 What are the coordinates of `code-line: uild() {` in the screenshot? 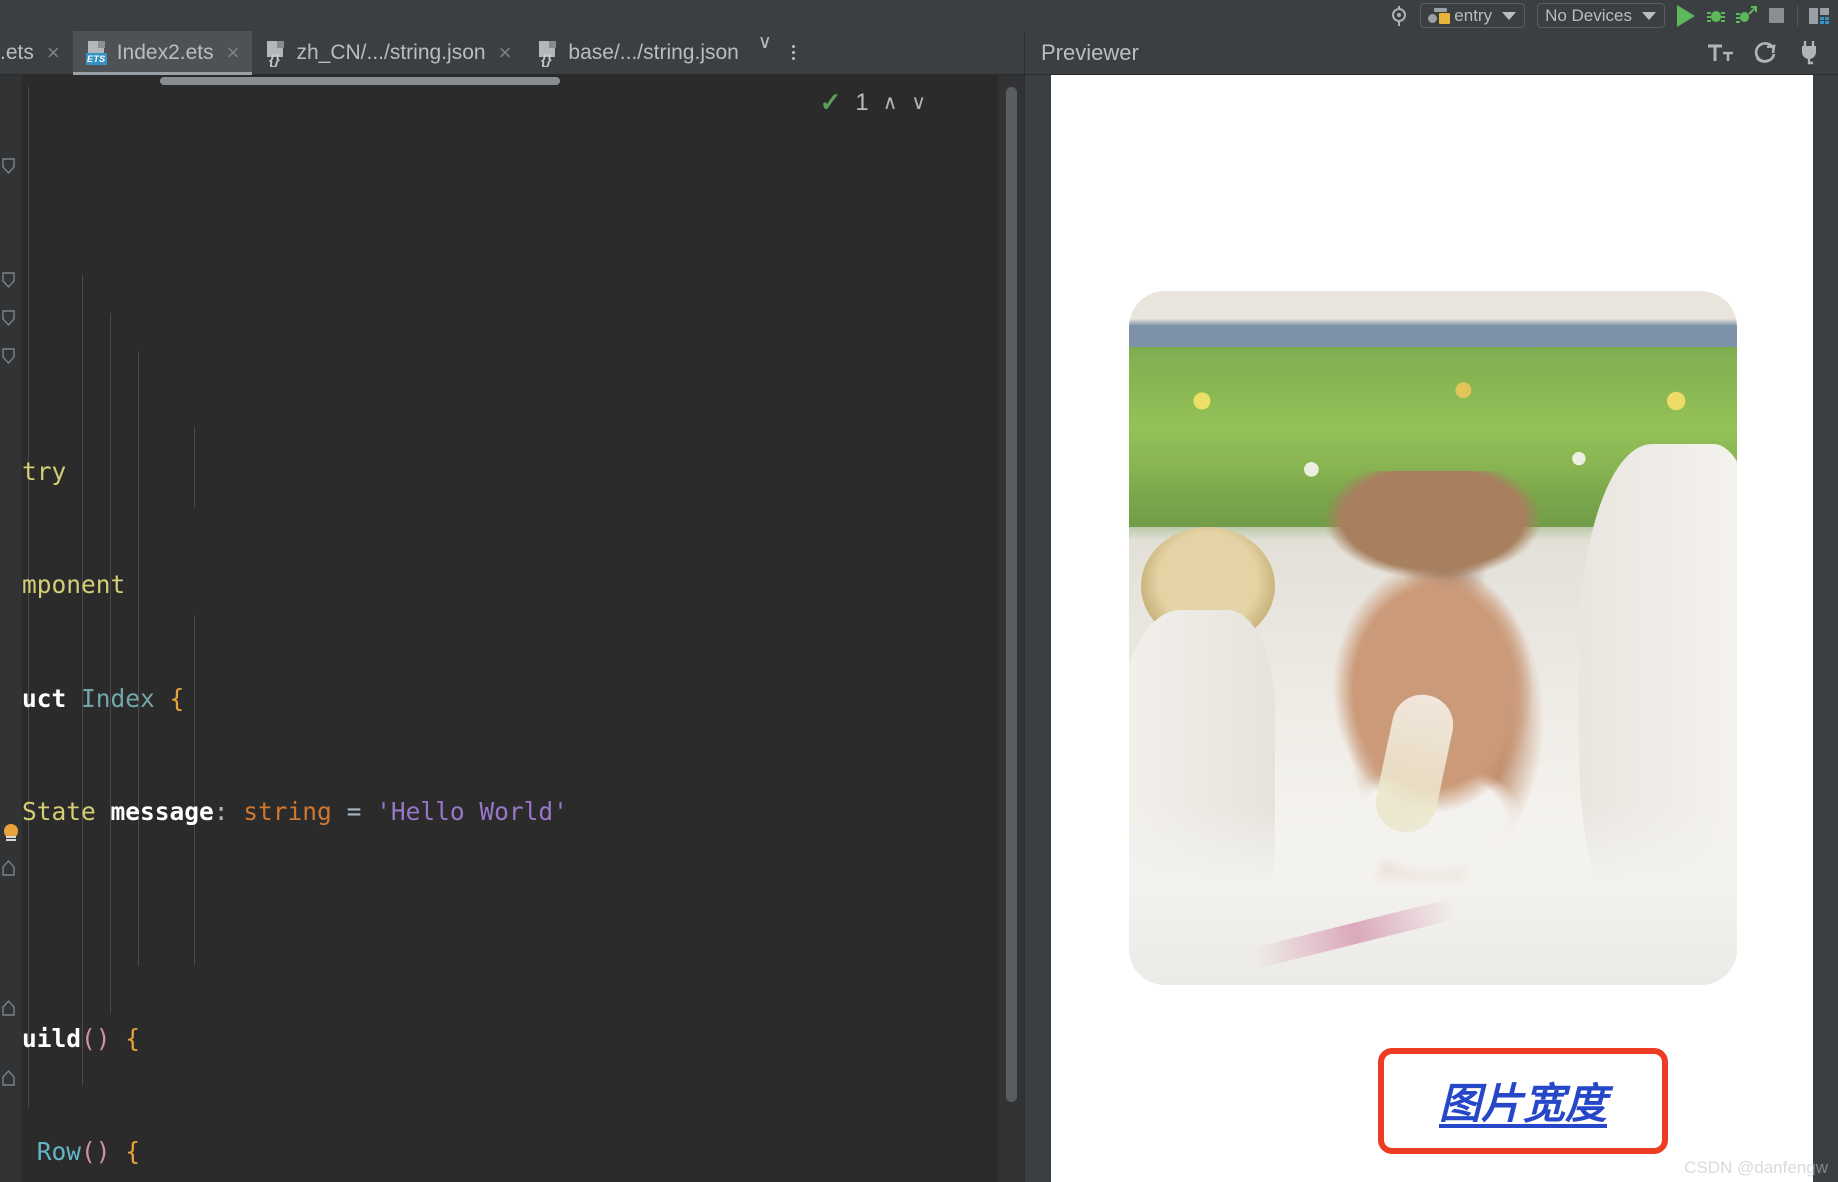 It's located at (523, 1039).